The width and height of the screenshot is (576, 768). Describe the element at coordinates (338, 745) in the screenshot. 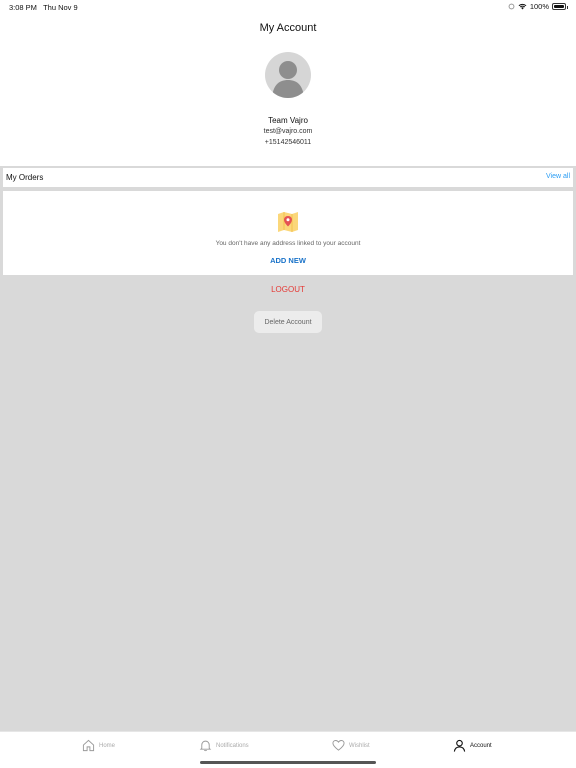

I see `heart-icon` at that location.